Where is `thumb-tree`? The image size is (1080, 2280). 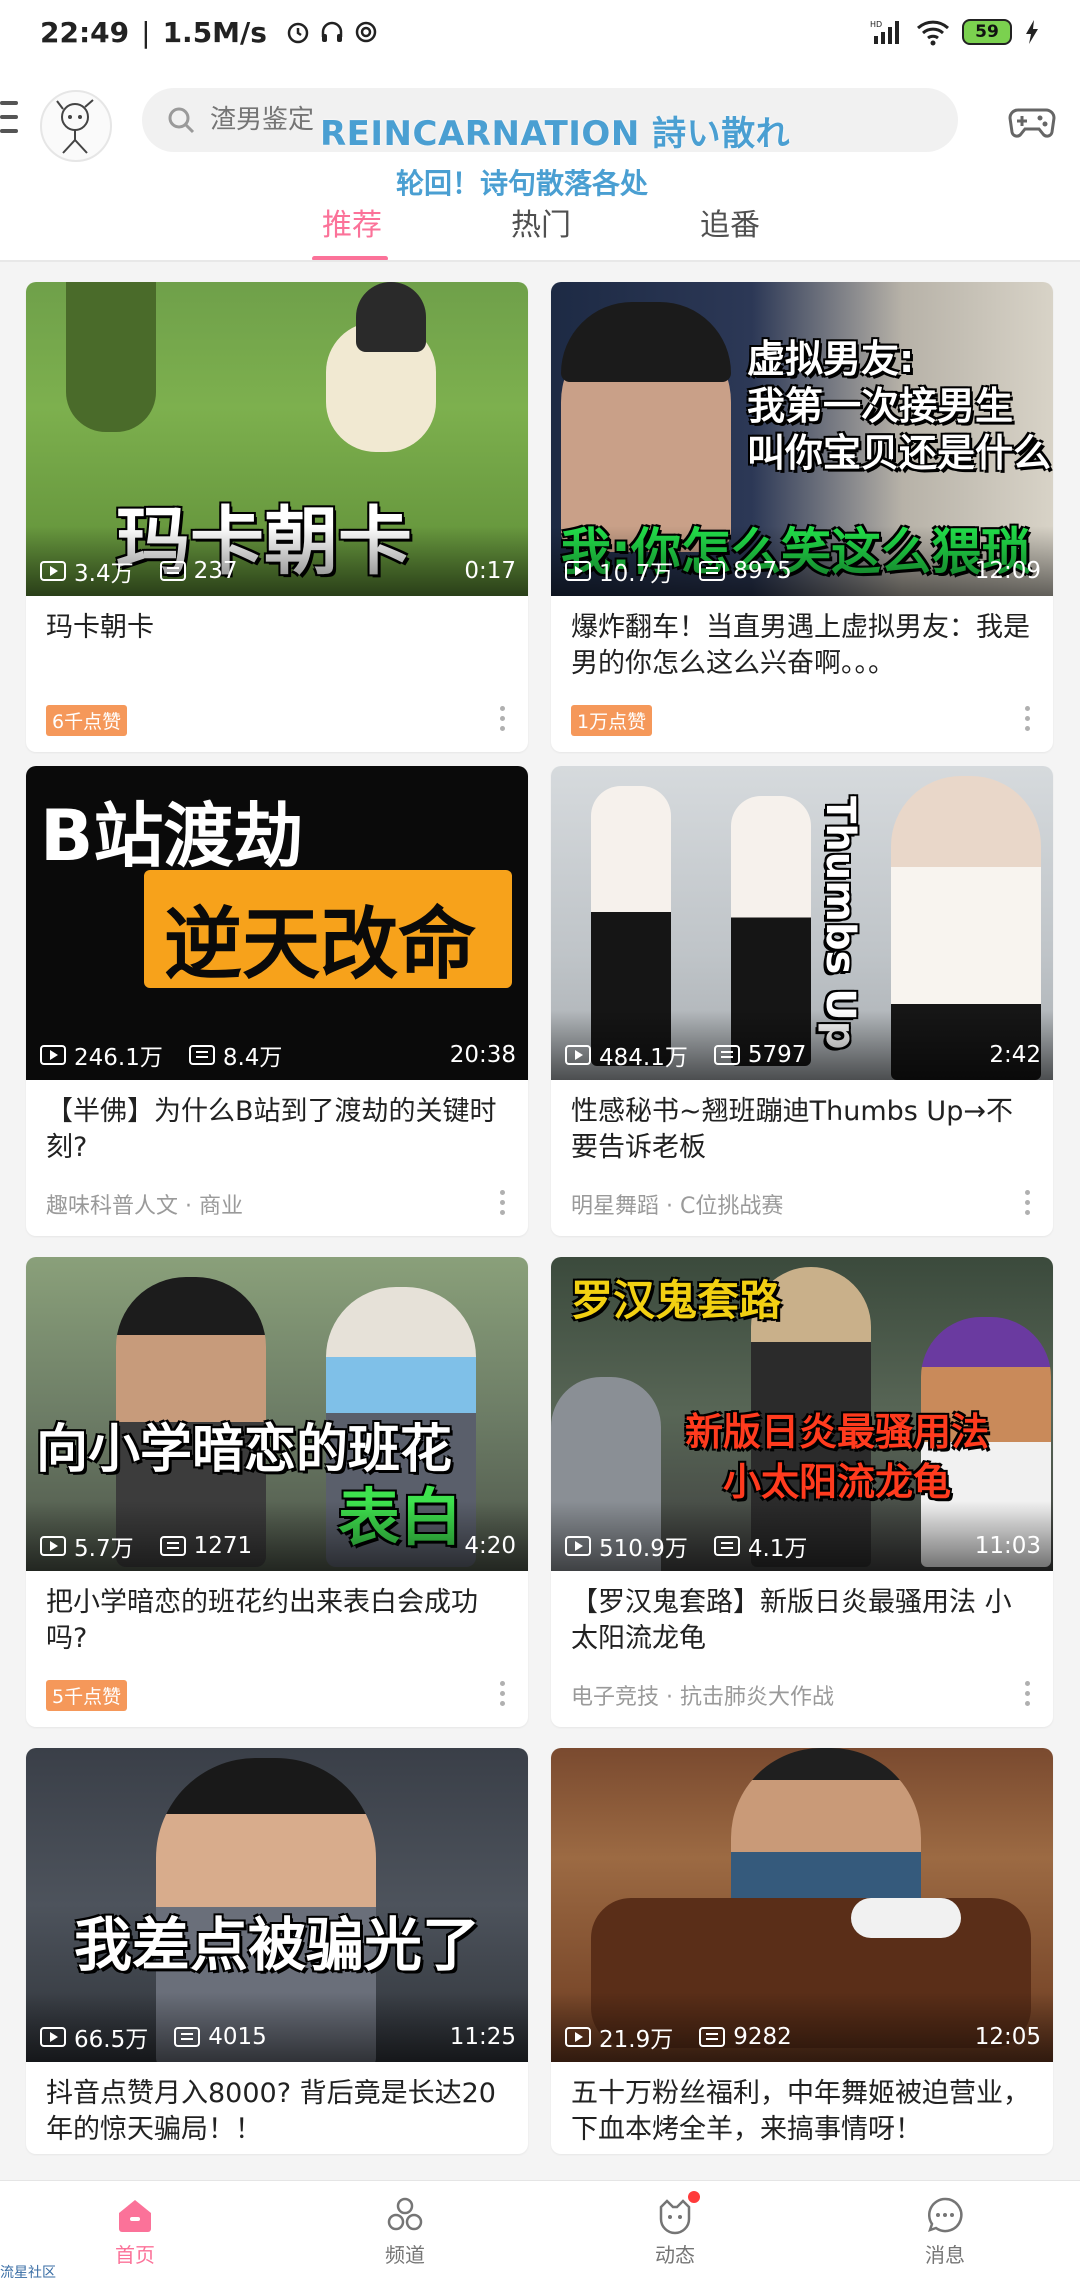
thumb-tree is located at coordinates (111, 357).